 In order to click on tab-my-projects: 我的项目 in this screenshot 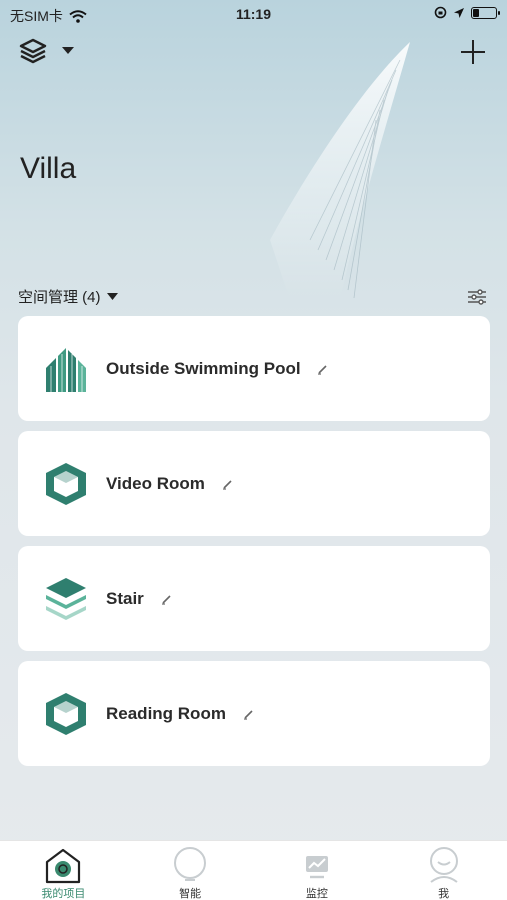, I will do `click(63, 870)`.